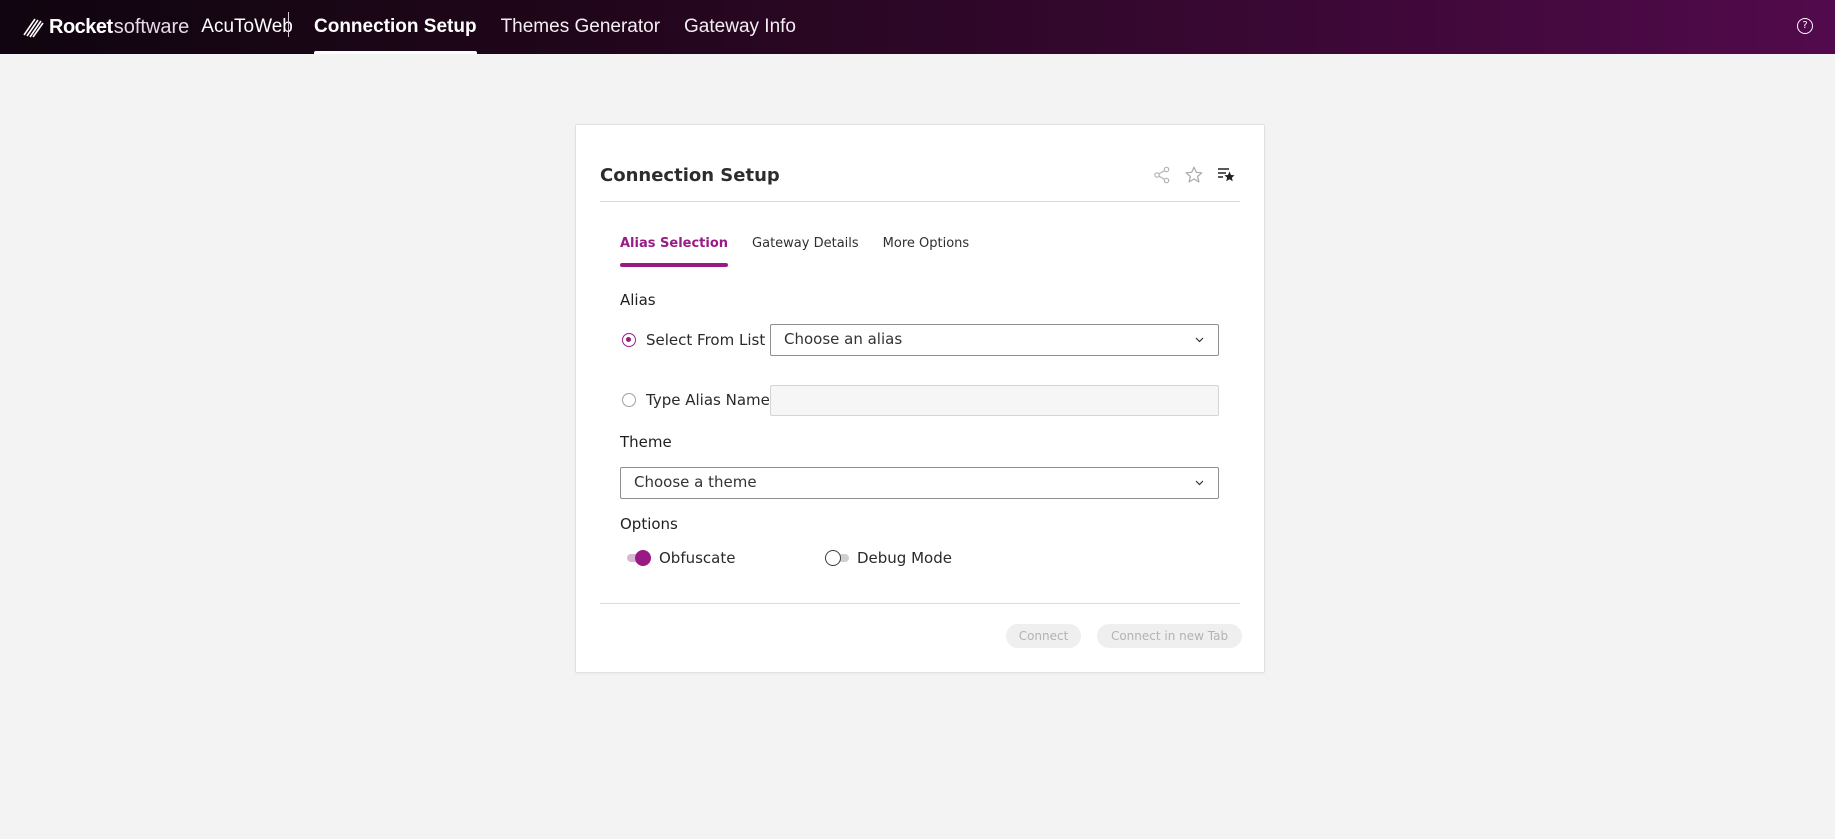 The image size is (1835, 839). I want to click on tab-more-options: More Options, so click(926, 251).